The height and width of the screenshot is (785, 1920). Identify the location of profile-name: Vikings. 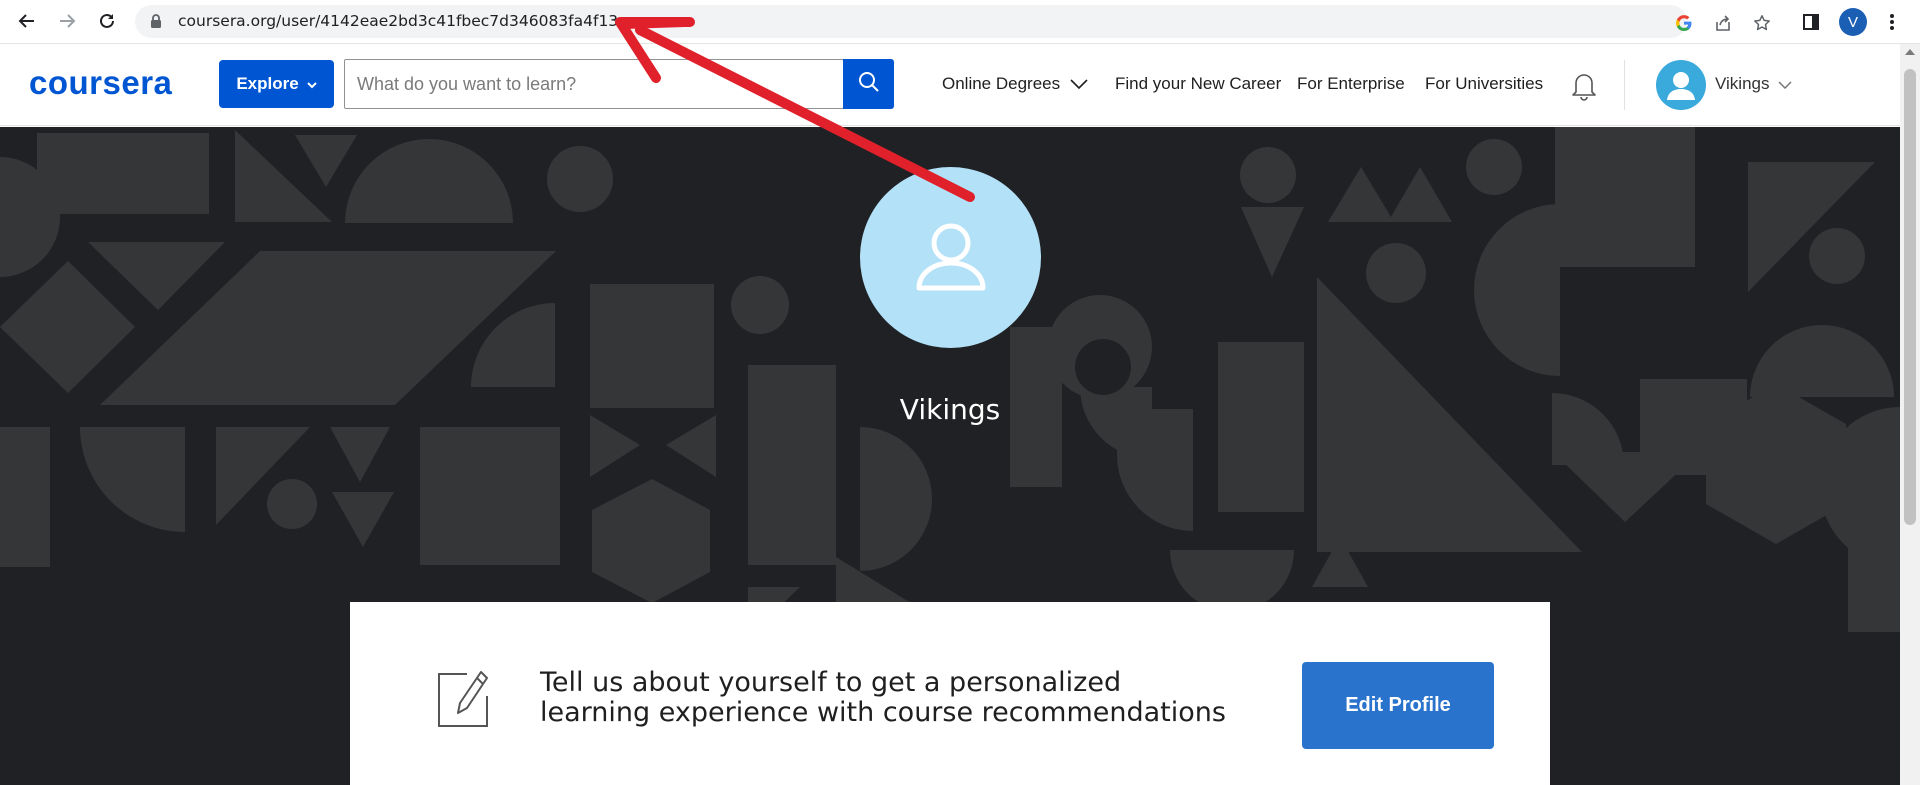
(950, 409).